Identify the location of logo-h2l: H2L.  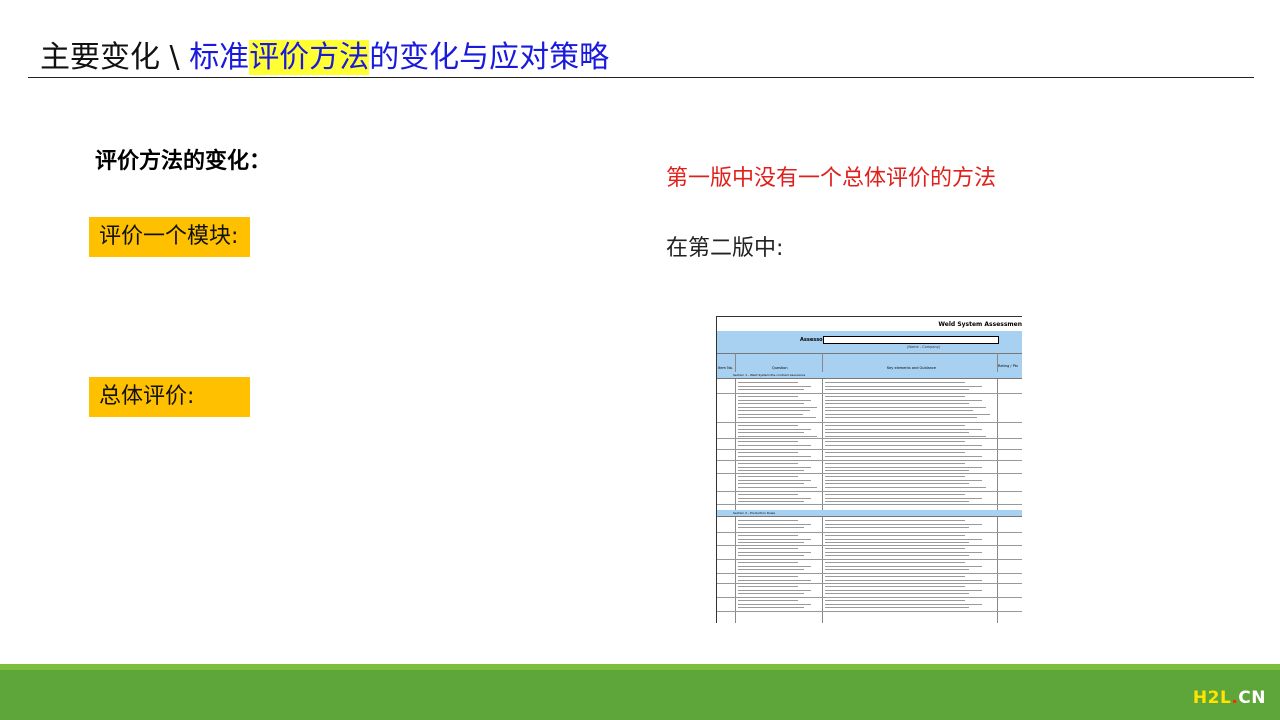
(1212, 698).